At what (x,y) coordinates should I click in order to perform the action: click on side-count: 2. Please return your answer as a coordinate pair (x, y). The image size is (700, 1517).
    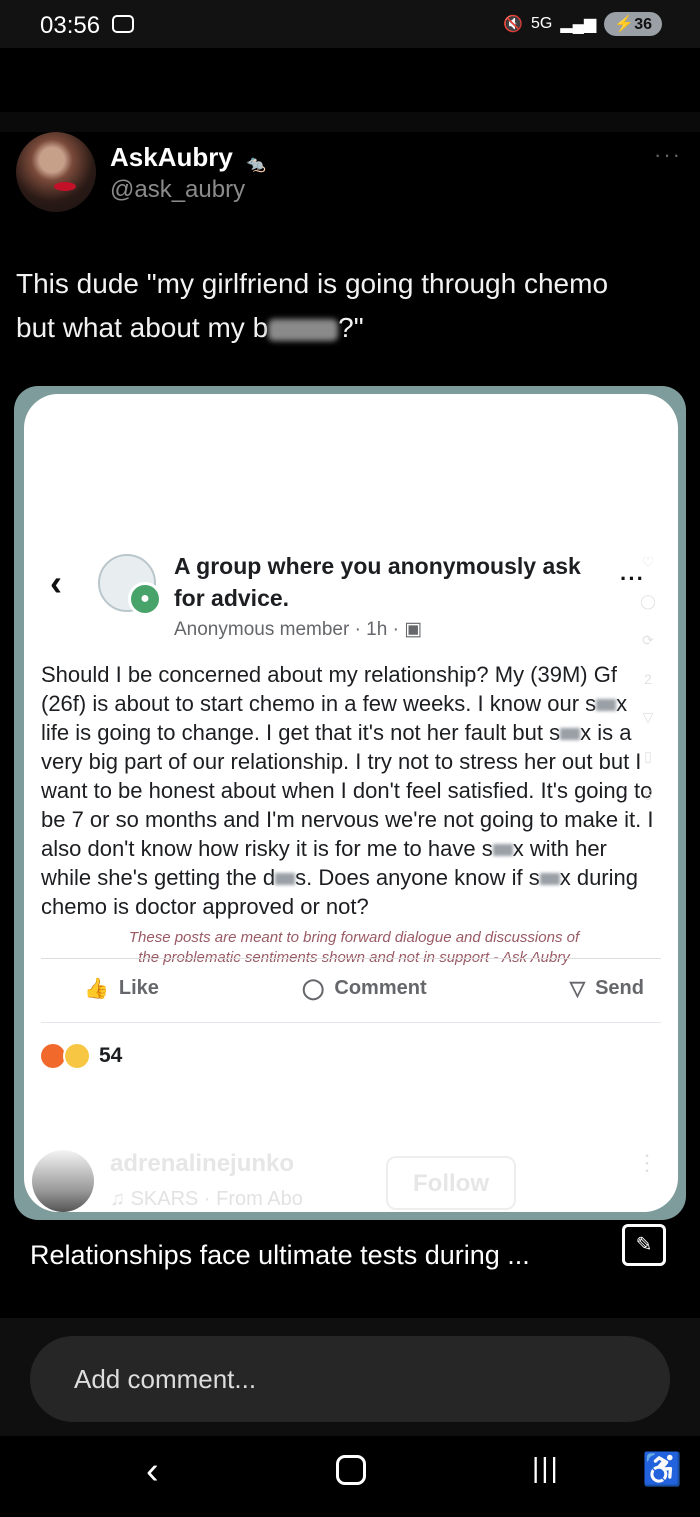
    Looking at the image, I should click on (648, 679).